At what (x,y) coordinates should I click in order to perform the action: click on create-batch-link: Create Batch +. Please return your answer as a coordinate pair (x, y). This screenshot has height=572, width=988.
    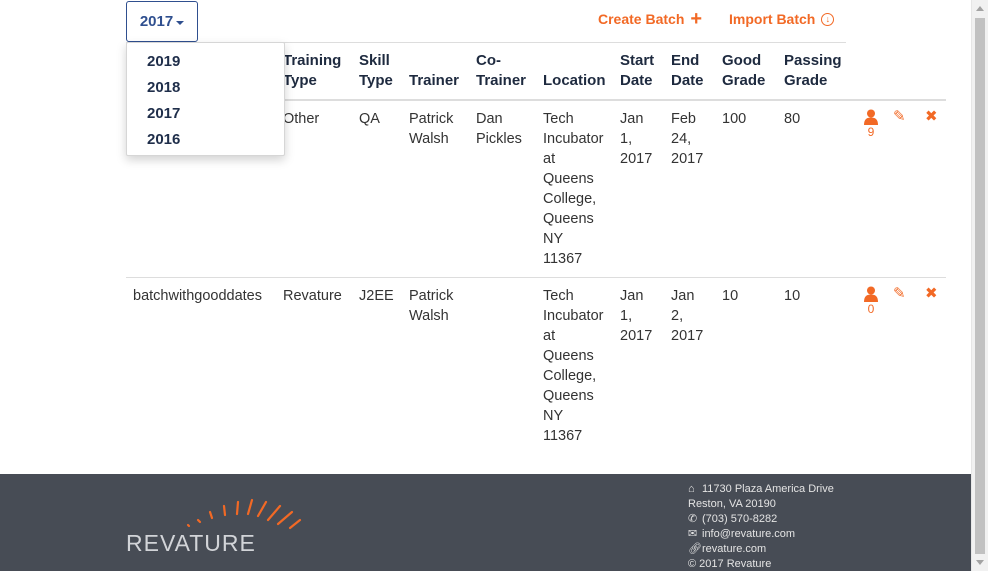
    Looking at the image, I should click on (650, 19).